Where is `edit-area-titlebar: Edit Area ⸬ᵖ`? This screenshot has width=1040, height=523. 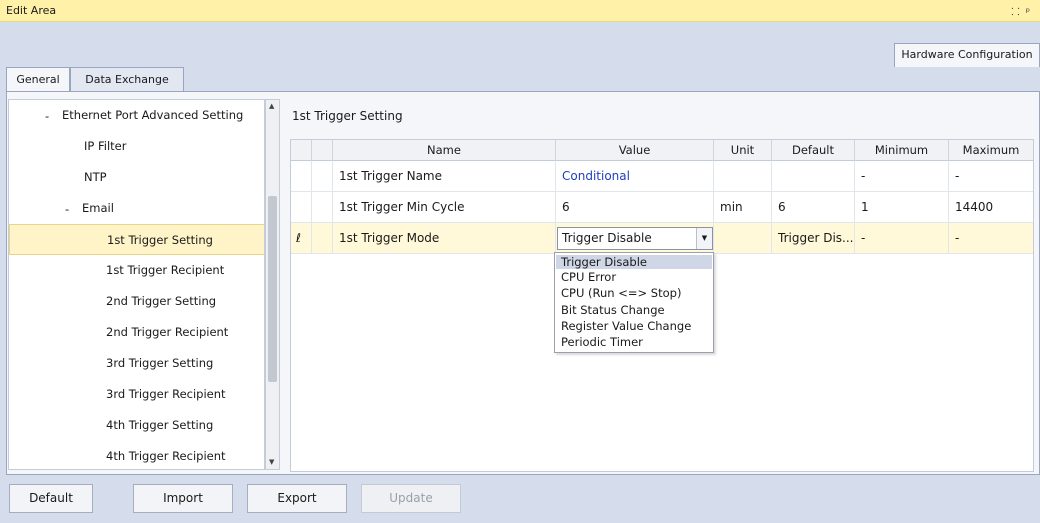 edit-area-titlebar: Edit Area ⸬ᵖ is located at coordinates (520, 11).